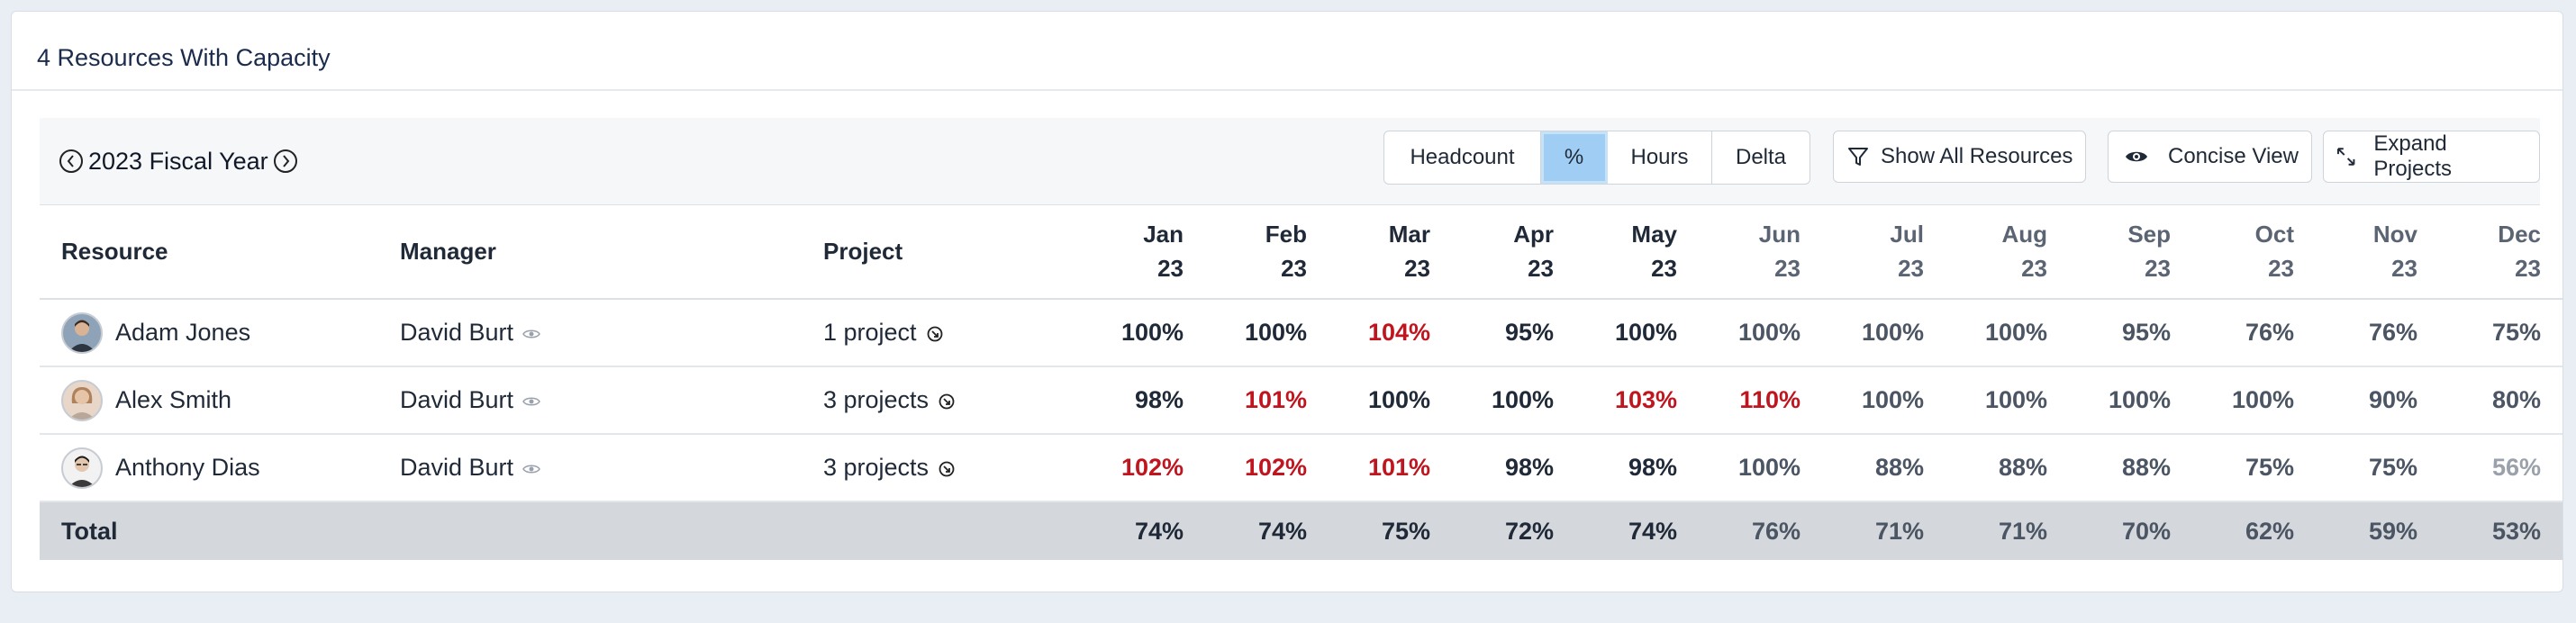 This screenshot has height=623, width=2576. I want to click on month-header-sep: Sep 23, so click(2130, 252).